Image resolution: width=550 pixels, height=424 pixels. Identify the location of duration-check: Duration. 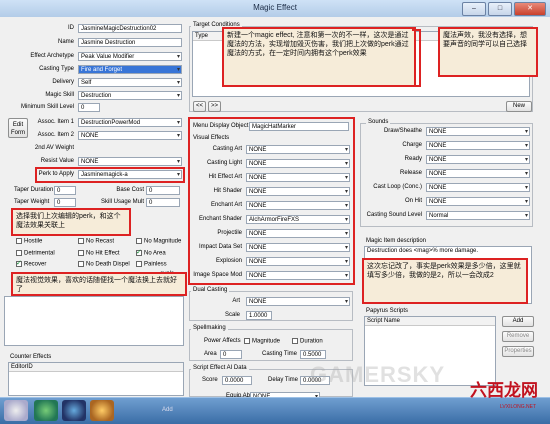
(307, 341).